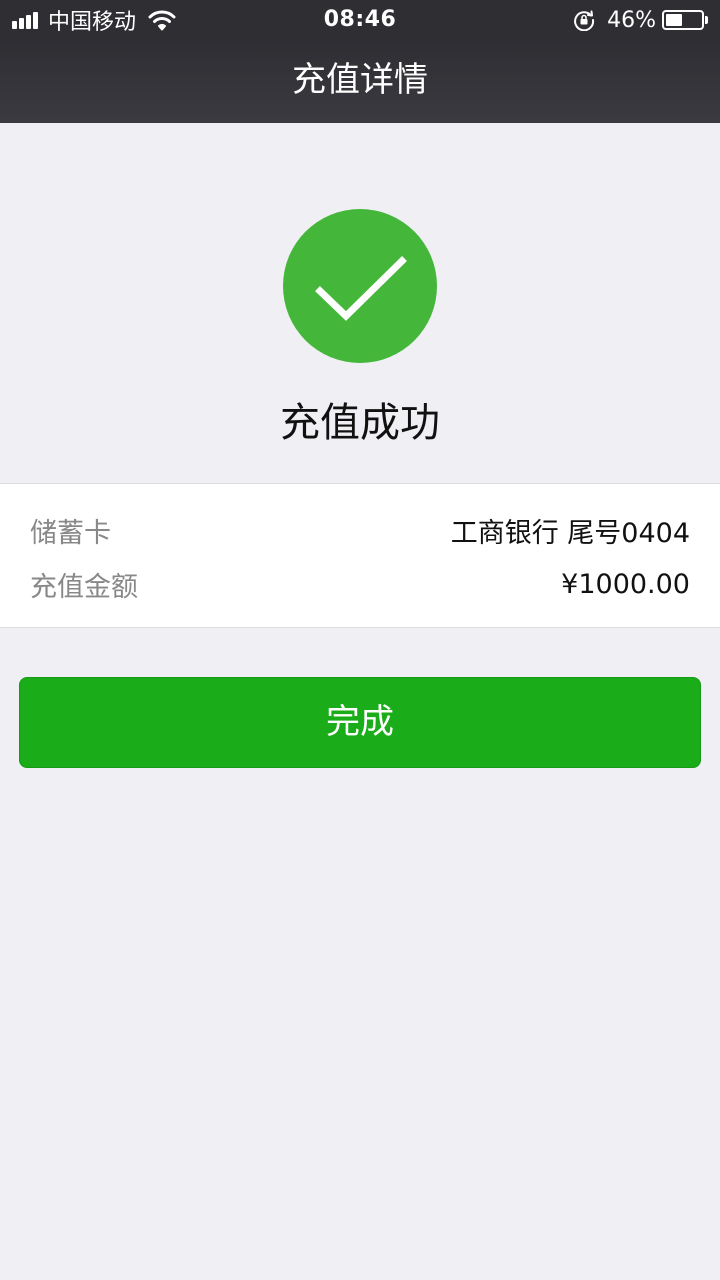 The image size is (720, 1280). Describe the element at coordinates (674, 20) in the screenshot. I see `battery-level-fill` at that location.